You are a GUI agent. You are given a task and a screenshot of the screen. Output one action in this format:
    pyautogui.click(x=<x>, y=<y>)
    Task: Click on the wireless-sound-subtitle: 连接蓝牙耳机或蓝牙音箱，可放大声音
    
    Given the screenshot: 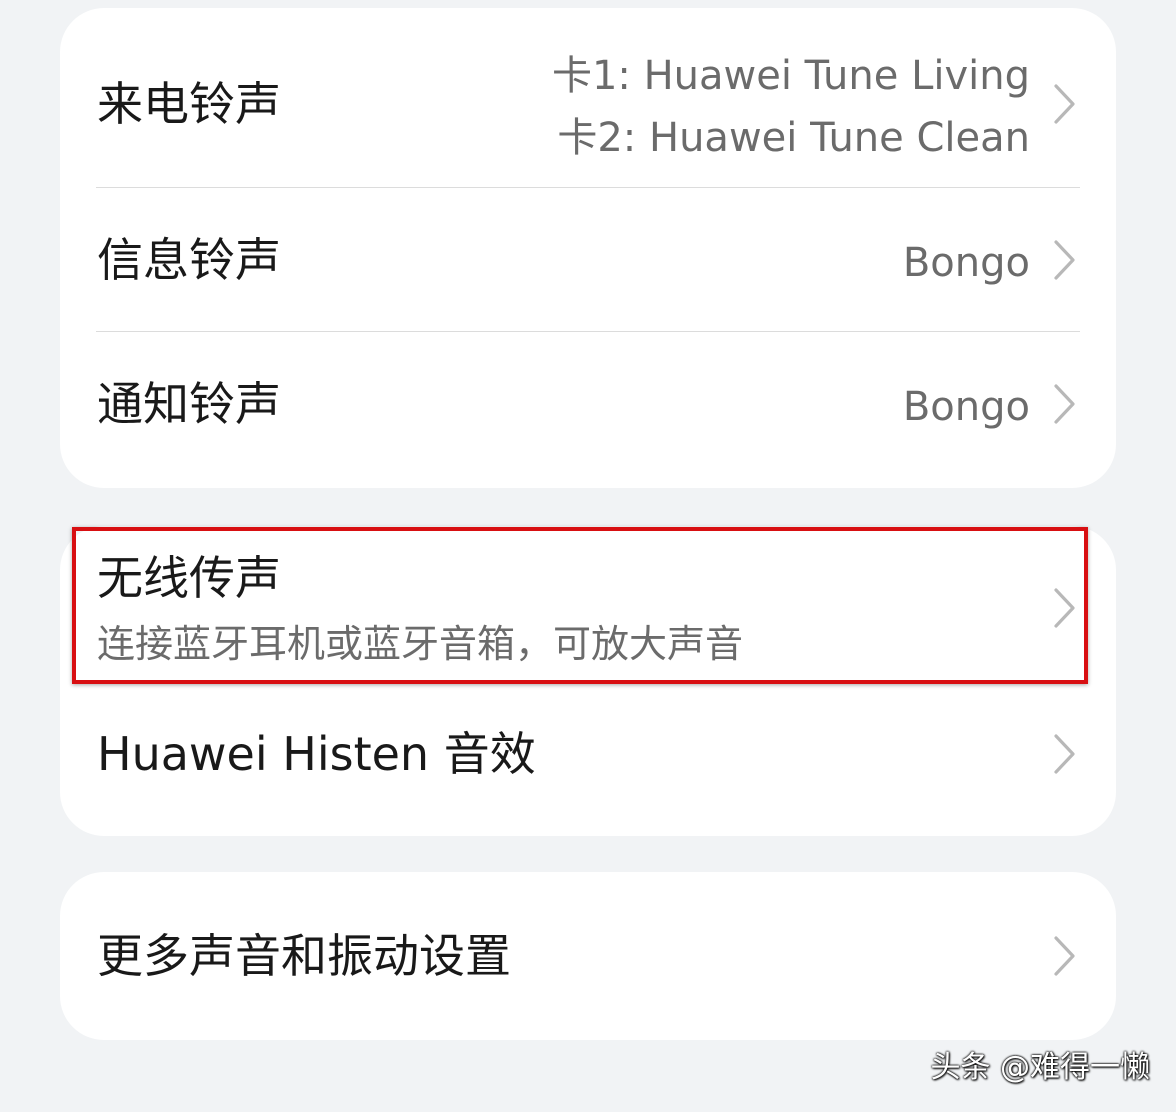 What is the action you would take?
    pyautogui.click(x=420, y=644)
    